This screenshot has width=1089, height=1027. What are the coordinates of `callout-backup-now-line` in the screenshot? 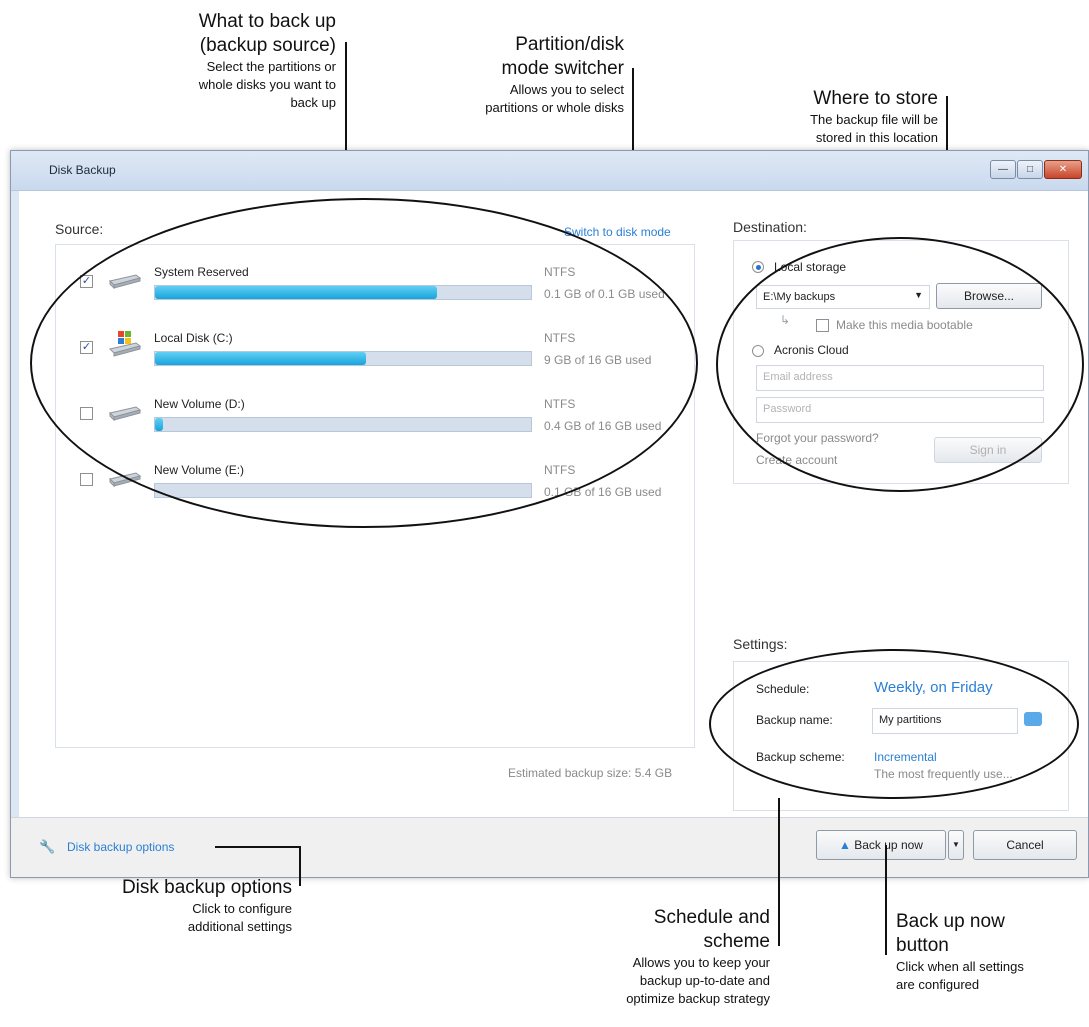 It's located at (886, 900).